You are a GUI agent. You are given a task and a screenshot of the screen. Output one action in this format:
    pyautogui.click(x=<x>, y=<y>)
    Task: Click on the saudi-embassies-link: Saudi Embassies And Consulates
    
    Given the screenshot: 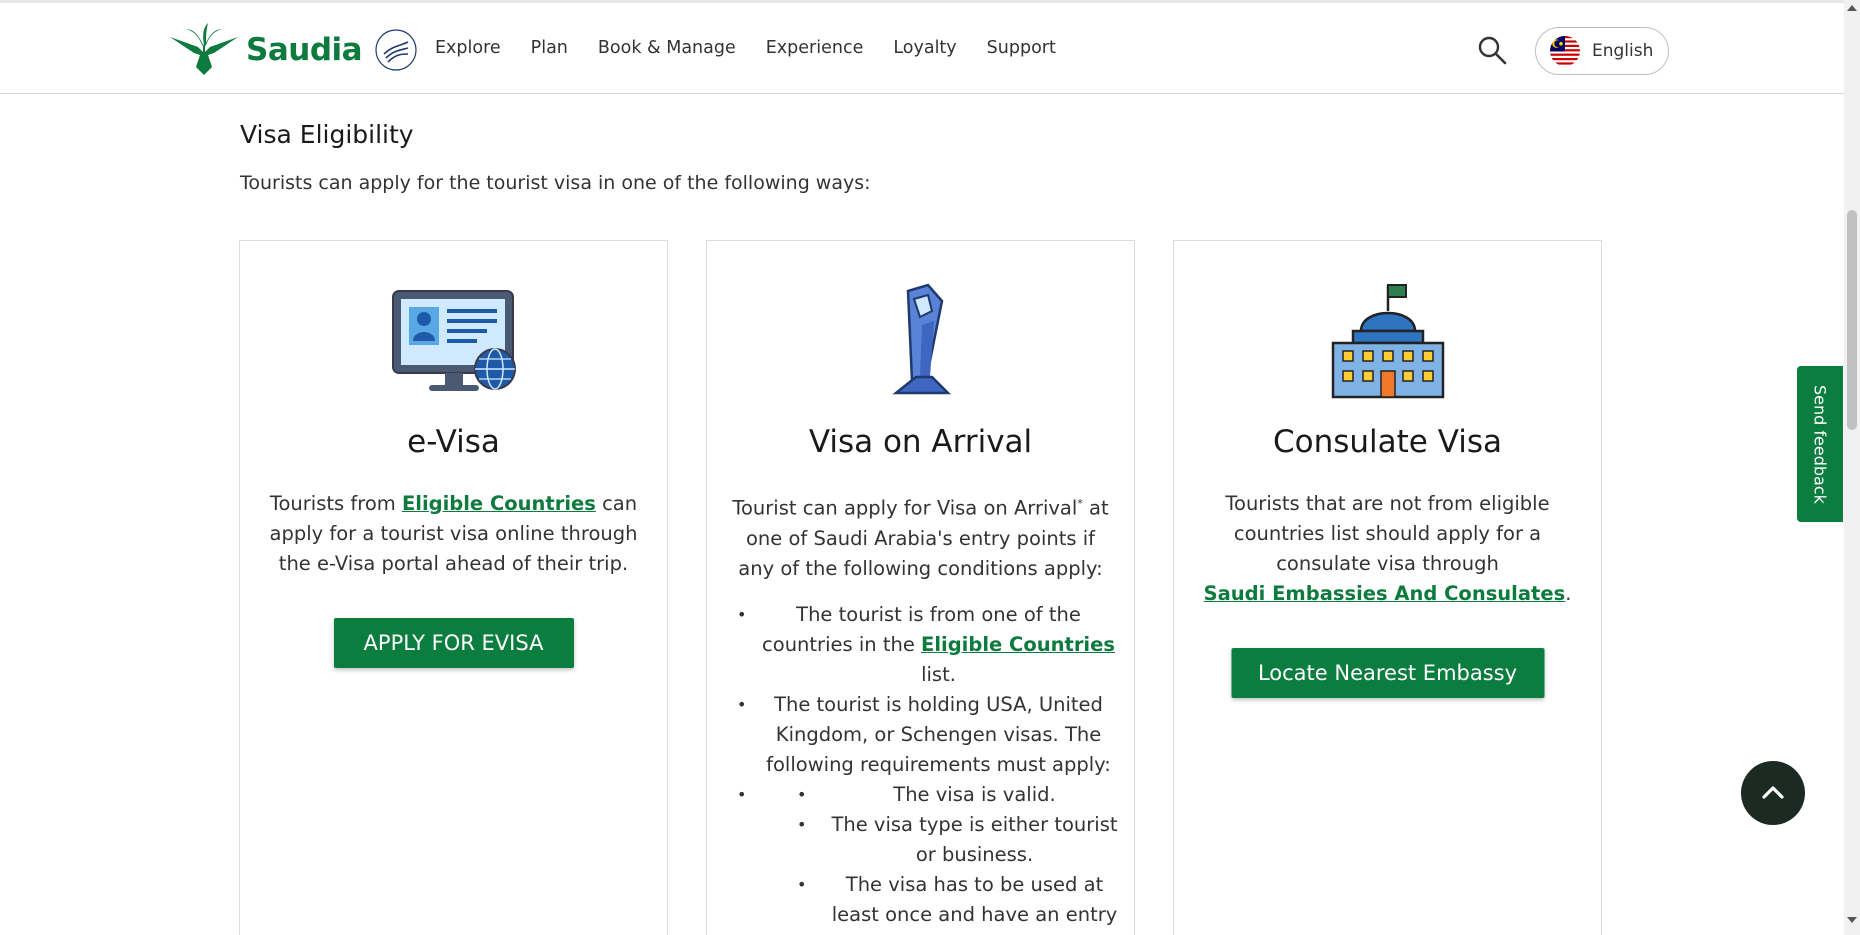 What is the action you would take?
    pyautogui.click(x=1385, y=593)
    